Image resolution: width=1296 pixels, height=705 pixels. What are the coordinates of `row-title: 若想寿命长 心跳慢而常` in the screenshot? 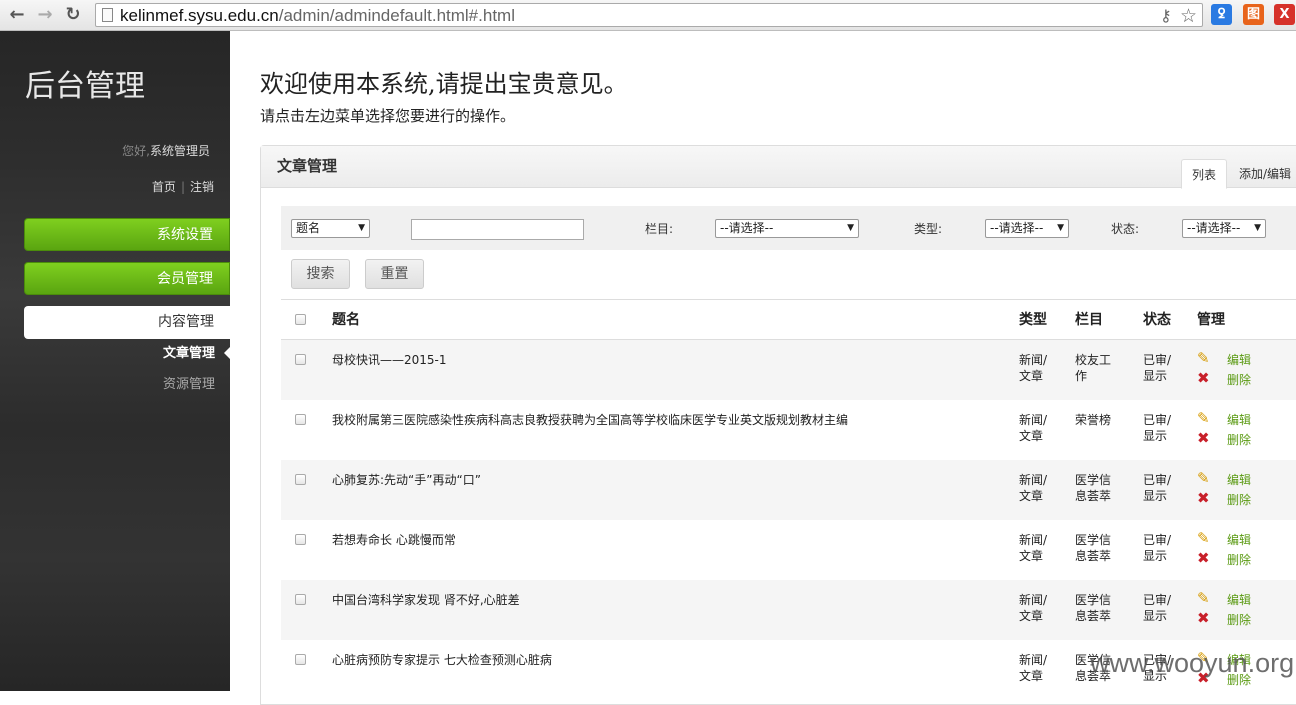 It's located at (394, 540).